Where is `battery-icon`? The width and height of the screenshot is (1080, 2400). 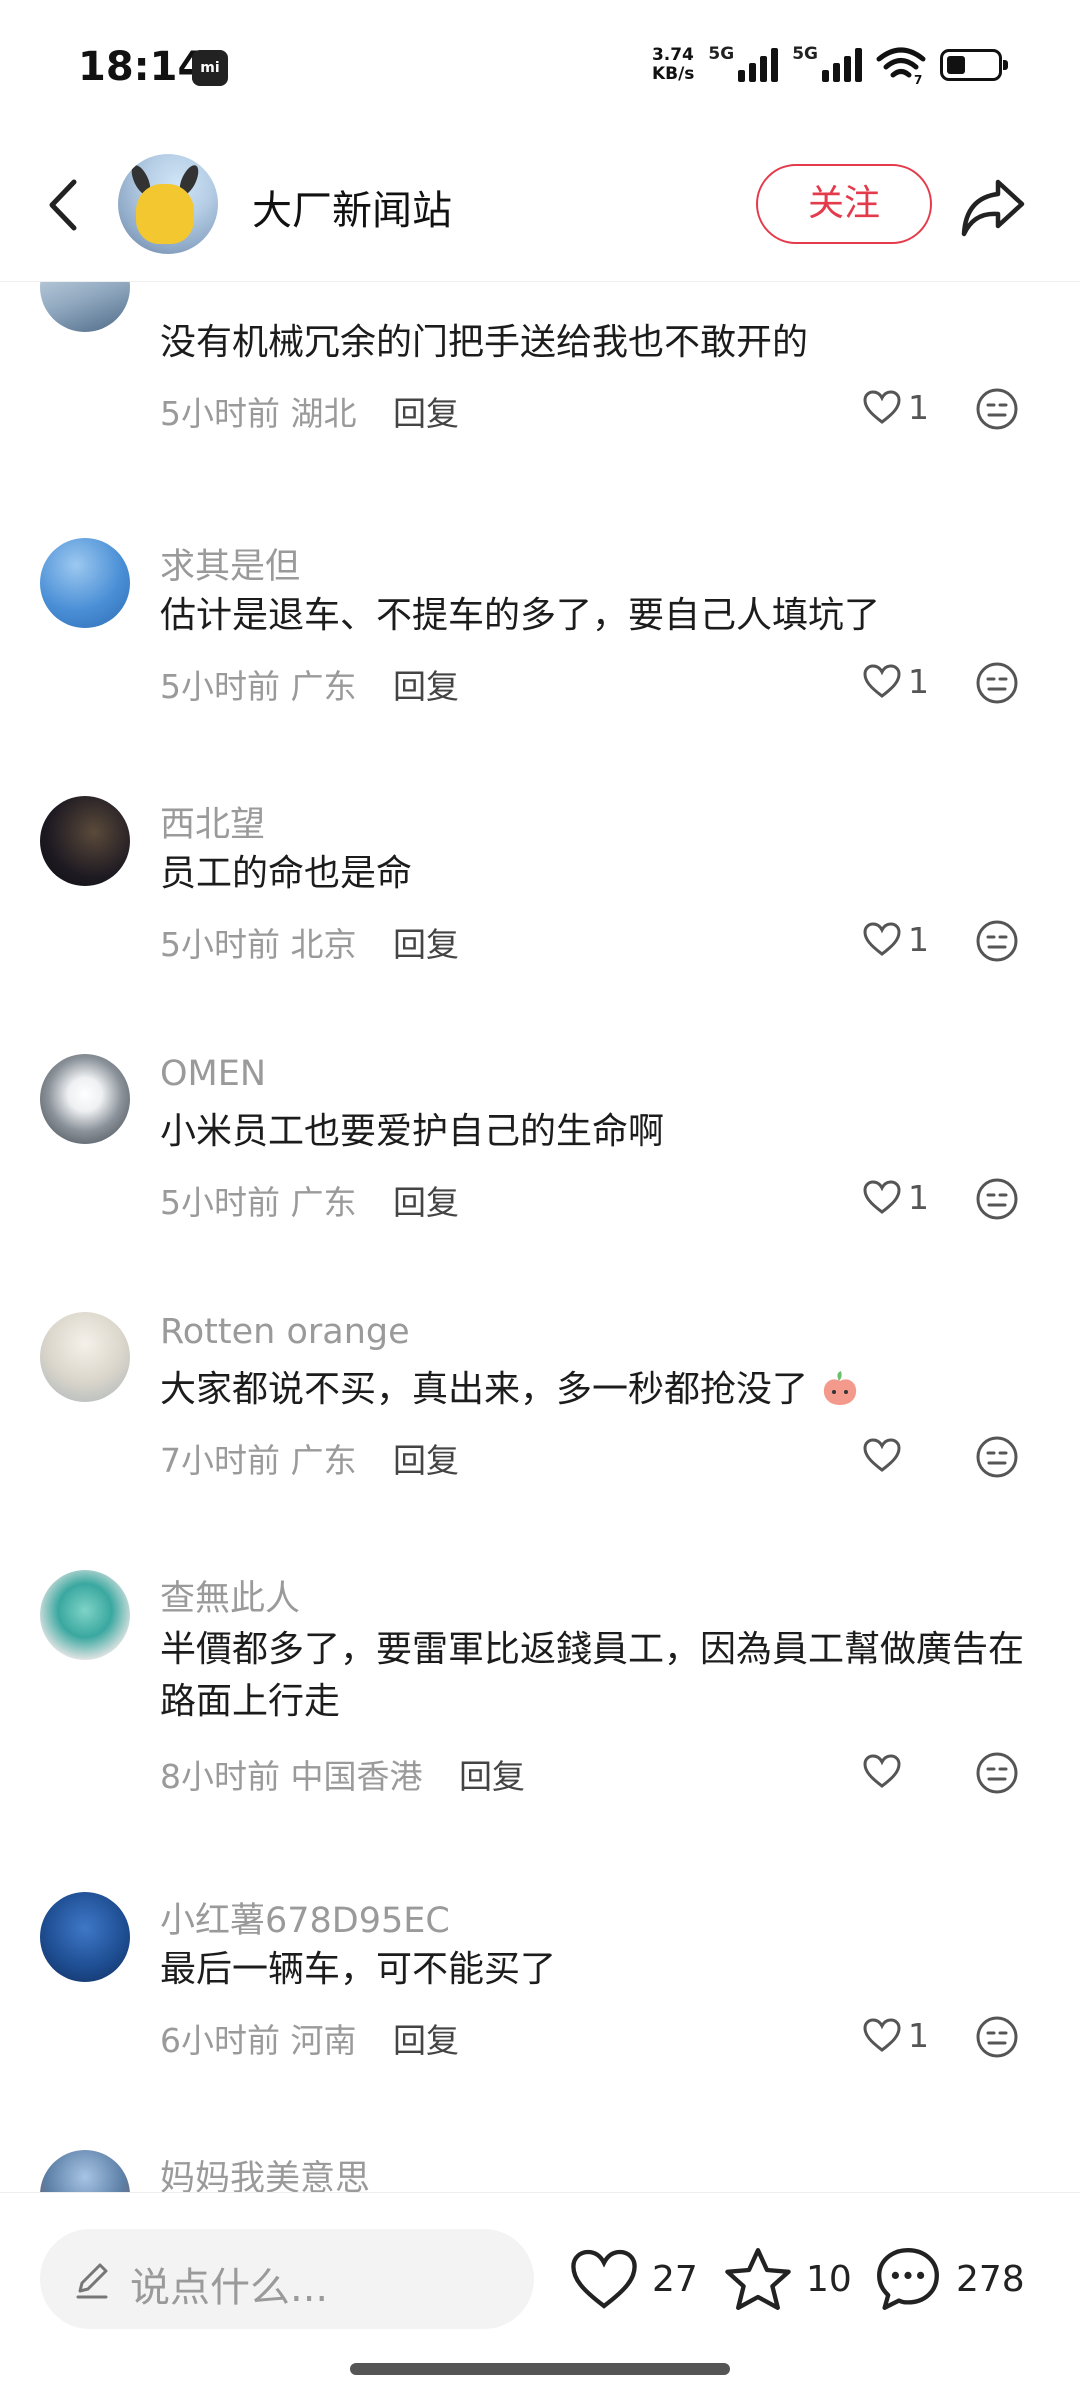
battery-icon is located at coordinates (974, 65).